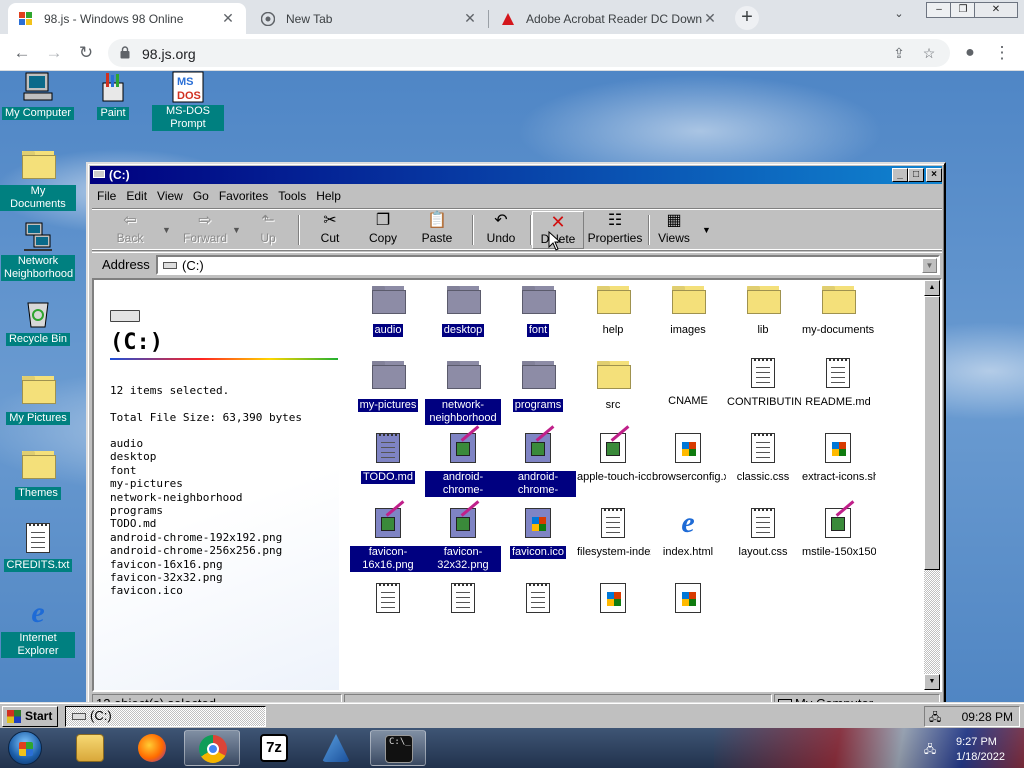  Describe the element at coordinates (538, 318) in the screenshot. I see `file-item: font` at that location.